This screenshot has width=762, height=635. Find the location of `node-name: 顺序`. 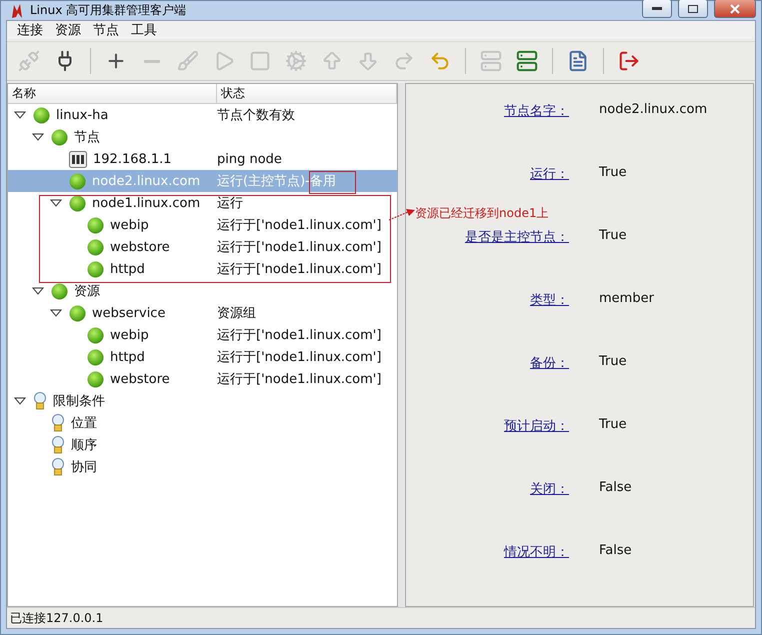

node-name: 顺序 is located at coordinates (84, 445).